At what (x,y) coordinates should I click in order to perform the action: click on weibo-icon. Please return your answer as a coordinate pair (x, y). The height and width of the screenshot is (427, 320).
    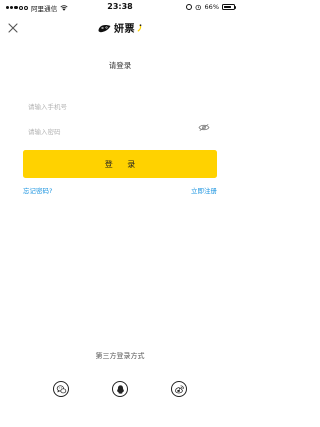
    Looking at the image, I should click on (179, 388).